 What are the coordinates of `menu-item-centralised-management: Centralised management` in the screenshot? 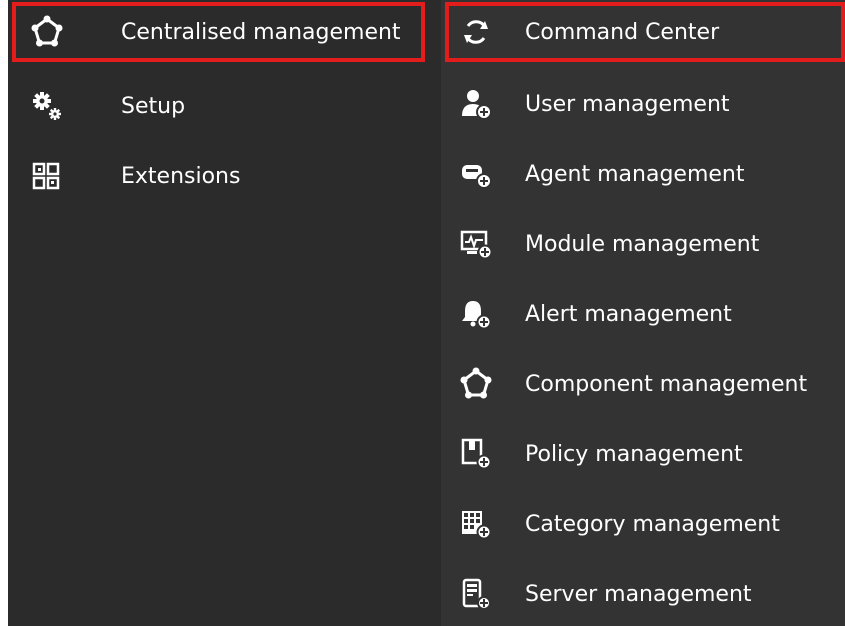 It's located at (218, 32).